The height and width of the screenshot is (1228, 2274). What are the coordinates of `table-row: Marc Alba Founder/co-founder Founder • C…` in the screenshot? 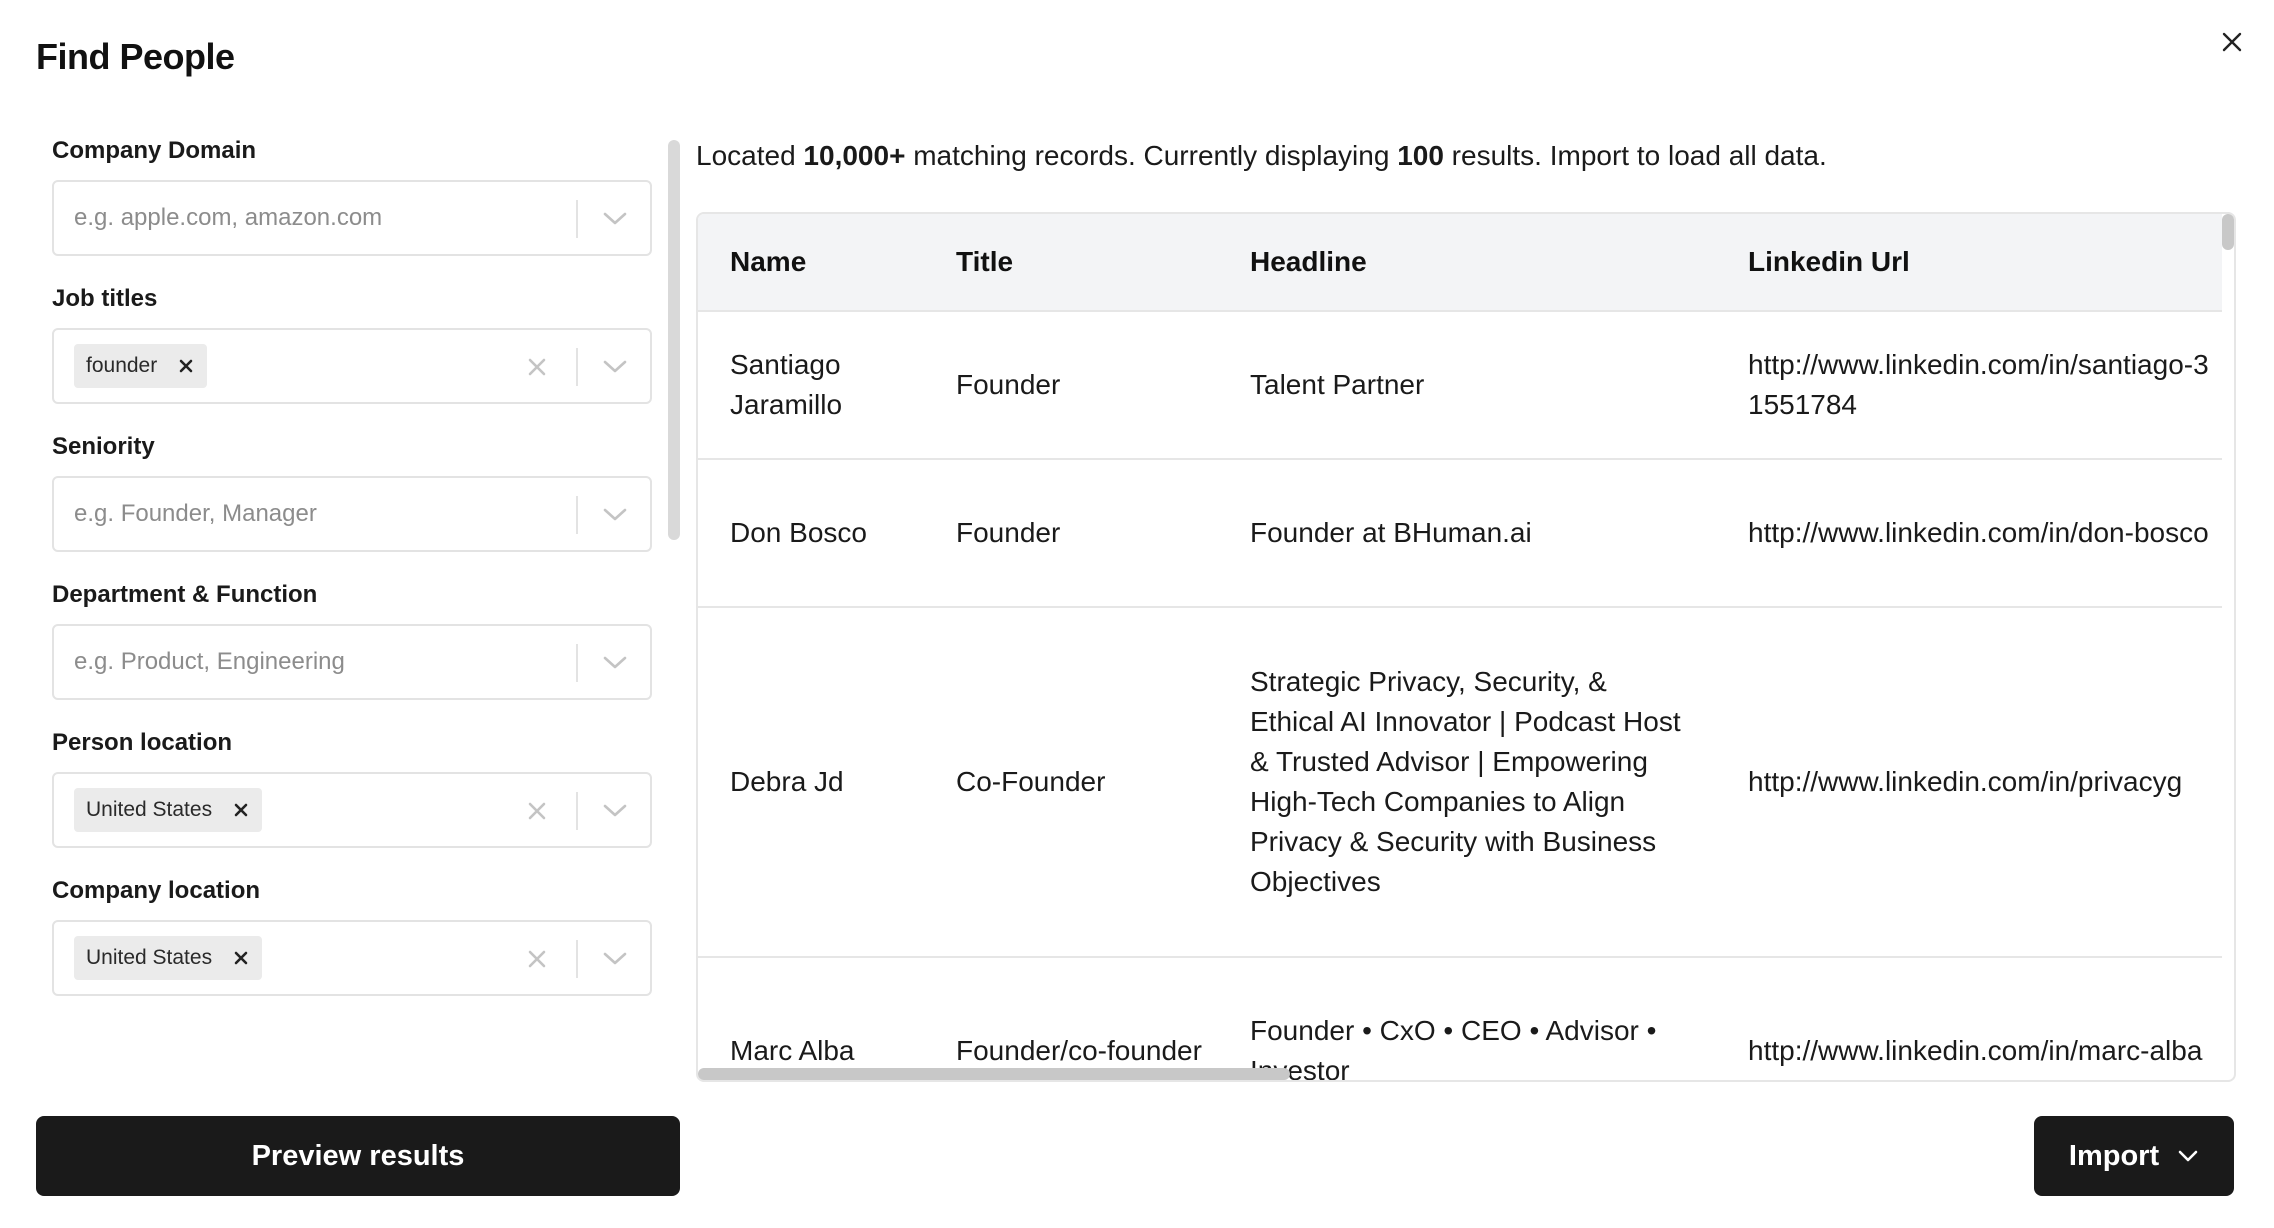 It's located at (1460, 1020).